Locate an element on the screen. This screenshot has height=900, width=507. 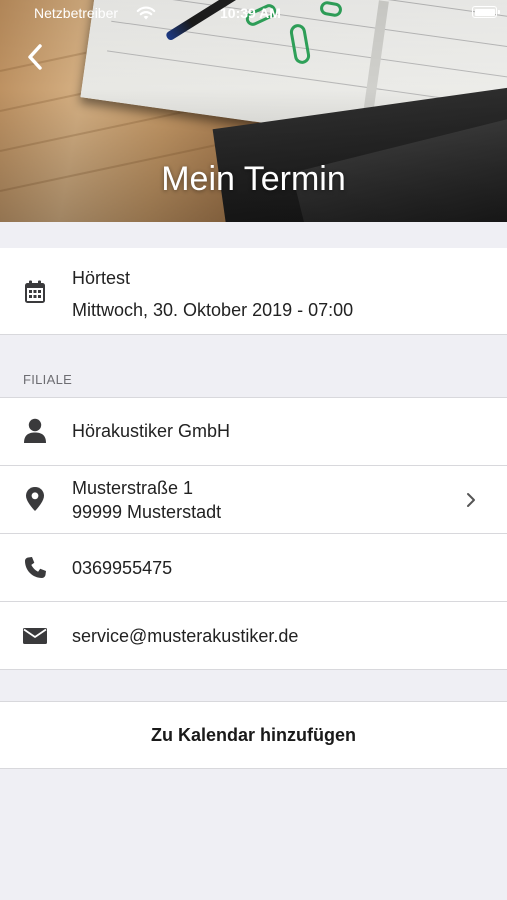
appointment-title: Hörtest is located at coordinates (101, 278).